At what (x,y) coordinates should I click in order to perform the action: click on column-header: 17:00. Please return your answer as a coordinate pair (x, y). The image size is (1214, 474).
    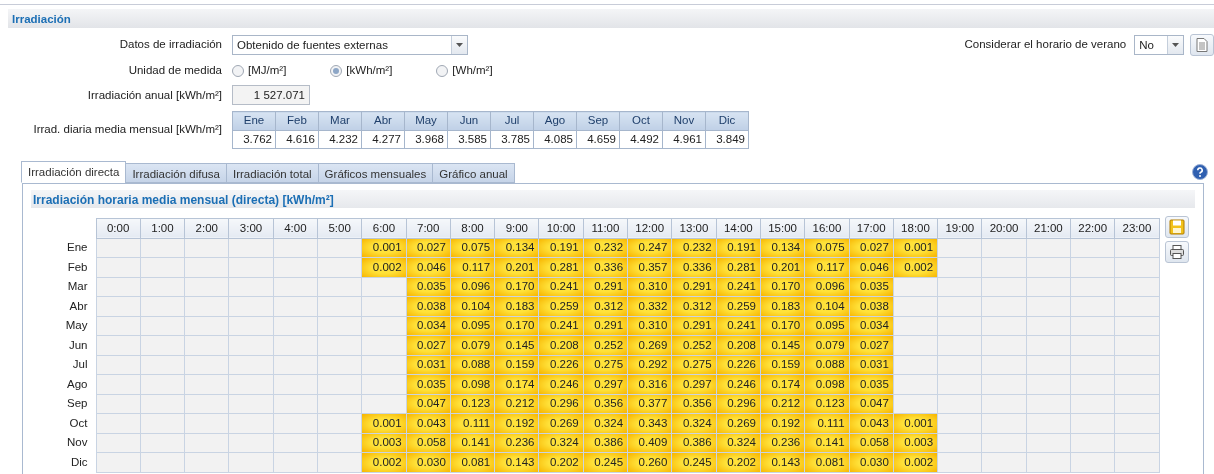
    Looking at the image, I should click on (871, 228).